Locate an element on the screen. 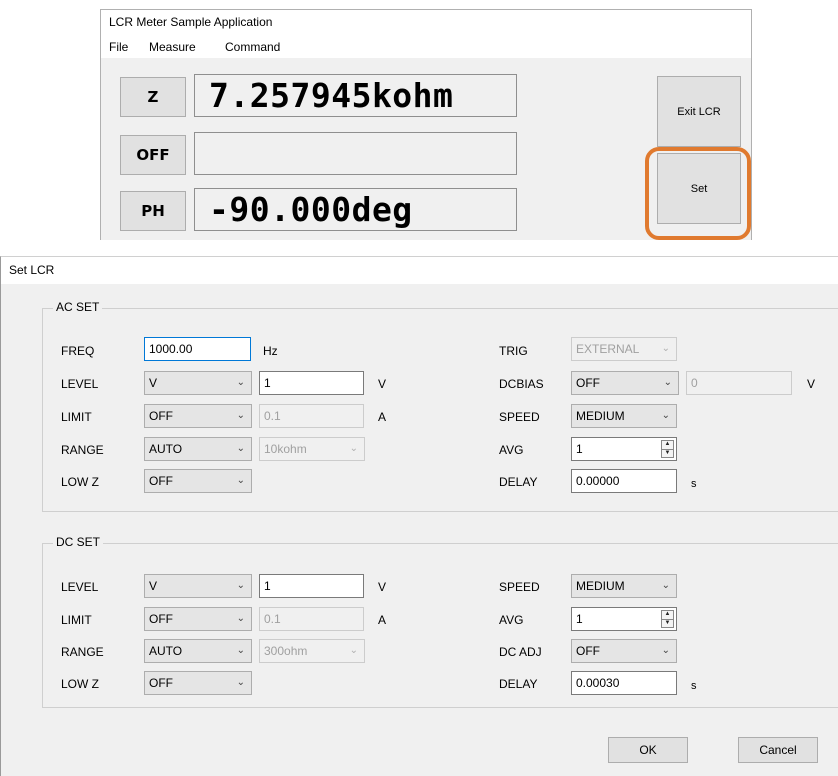  param3-display: -90.000deg is located at coordinates (355, 209).